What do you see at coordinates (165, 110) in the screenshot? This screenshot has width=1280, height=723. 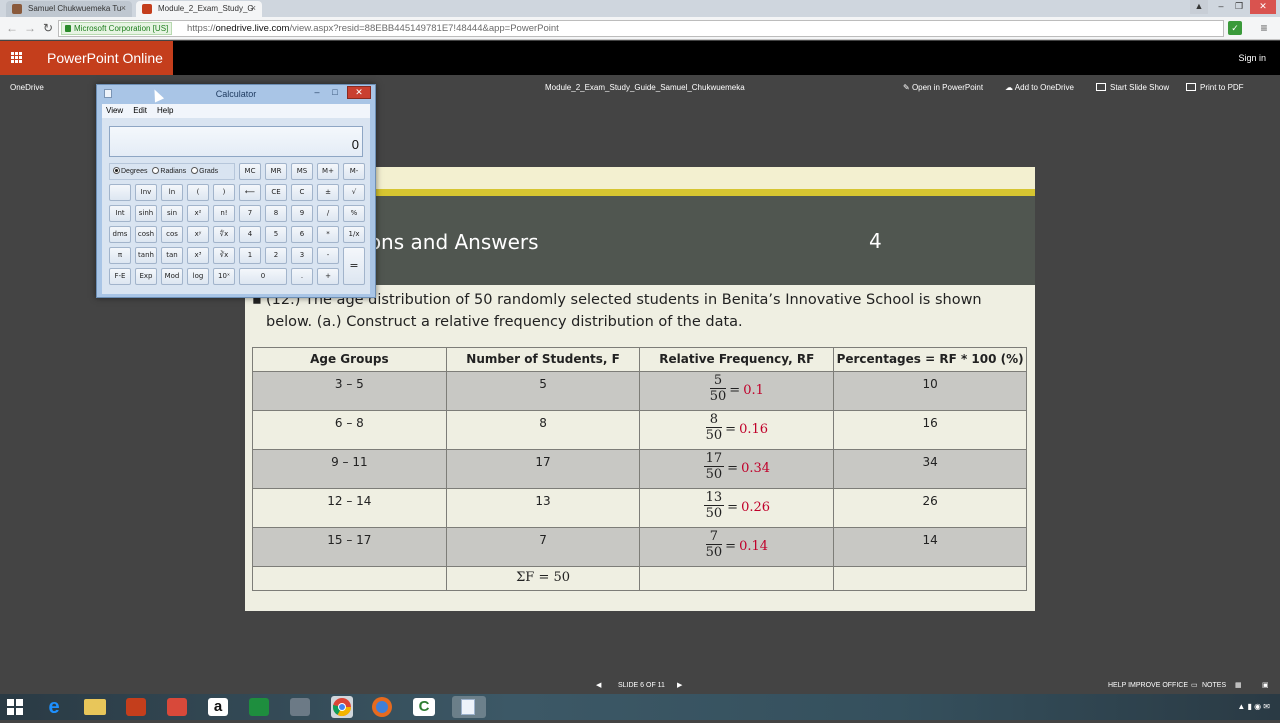 I see `menu-help: Help` at bounding box center [165, 110].